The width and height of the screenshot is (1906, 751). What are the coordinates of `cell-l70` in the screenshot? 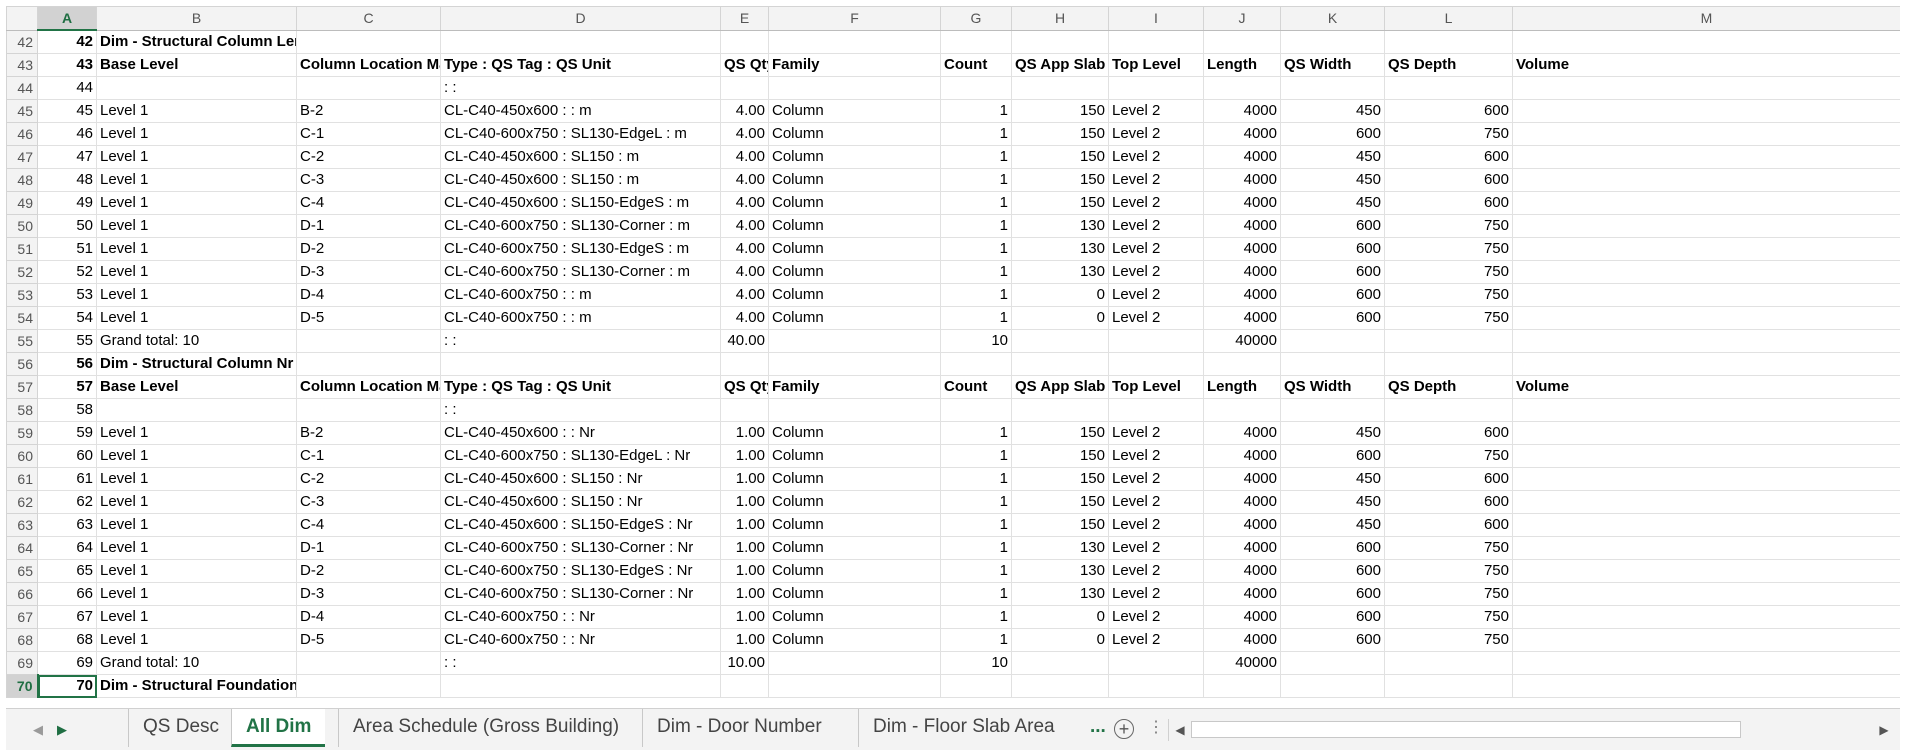 It's located at (1448, 686).